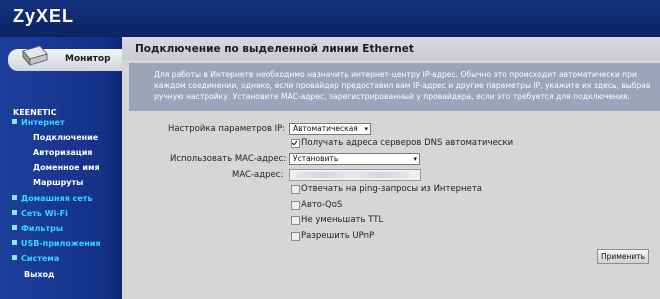 Image resolution: width=660 pixels, height=299 pixels. I want to click on page-title: Подключение по выделенной линии Ethernet, so click(274, 49).